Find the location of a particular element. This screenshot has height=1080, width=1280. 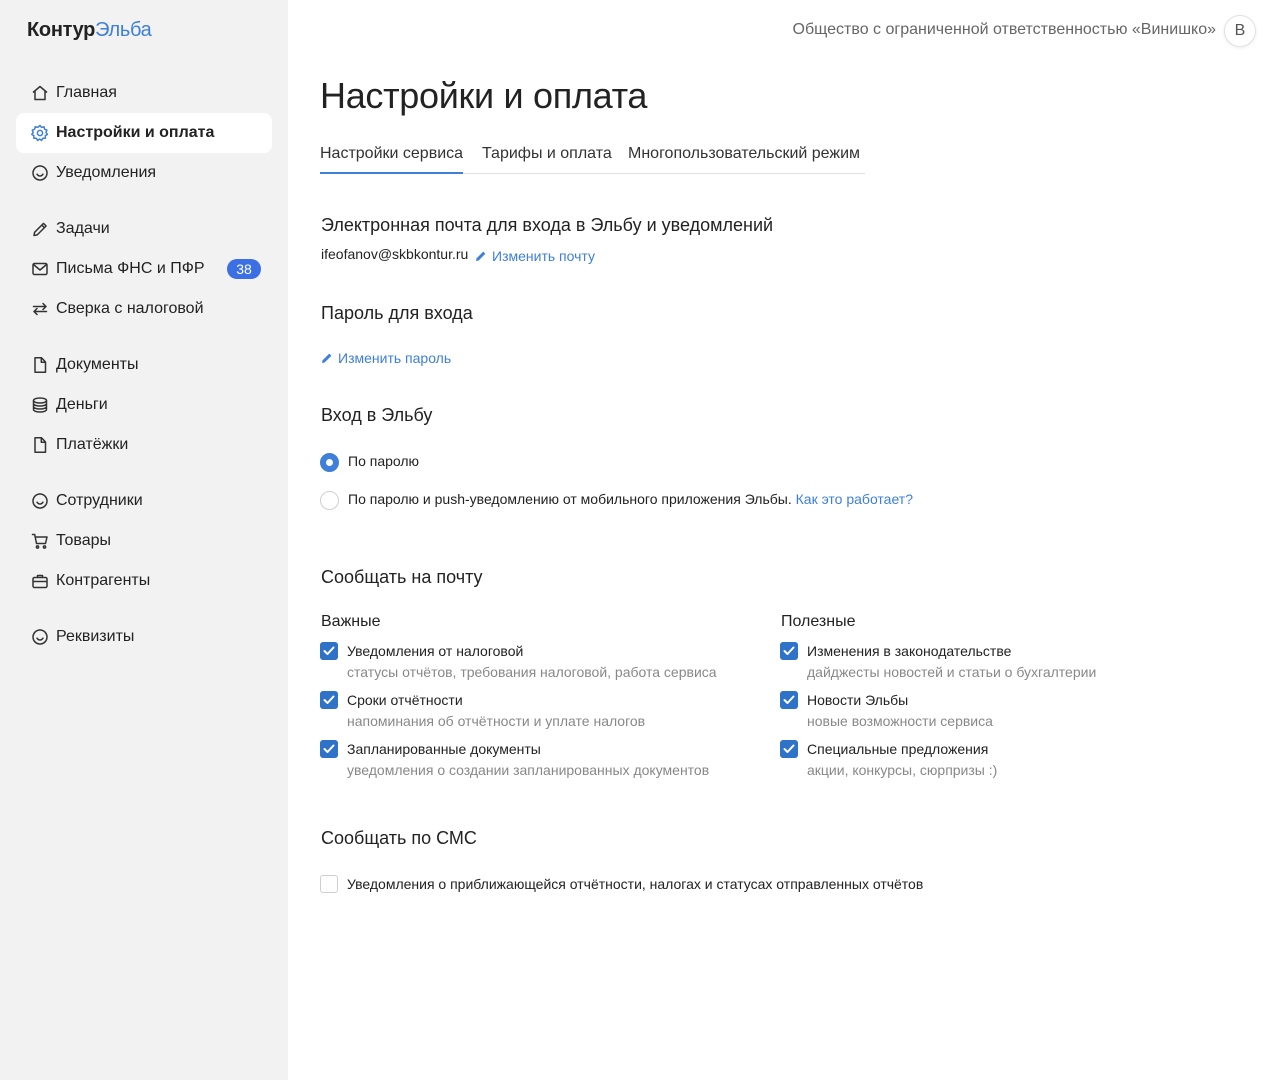

login-section-title: Вход в Эльбу is located at coordinates (377, 415).